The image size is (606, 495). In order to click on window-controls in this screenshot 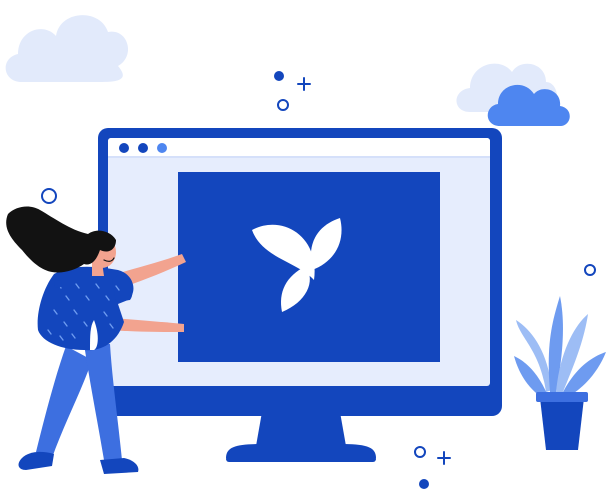, I will do `click(143, 148)`.